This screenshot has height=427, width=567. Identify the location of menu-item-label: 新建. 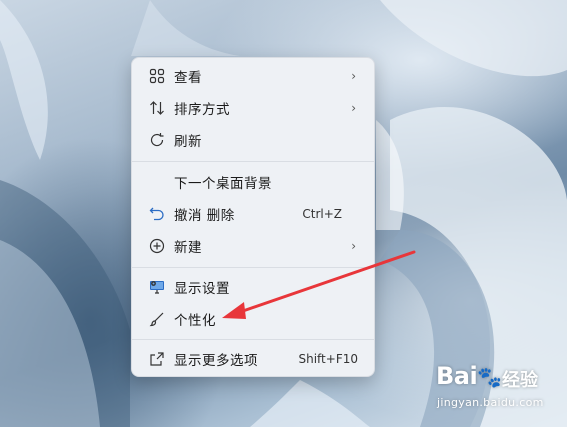
(188, 248).